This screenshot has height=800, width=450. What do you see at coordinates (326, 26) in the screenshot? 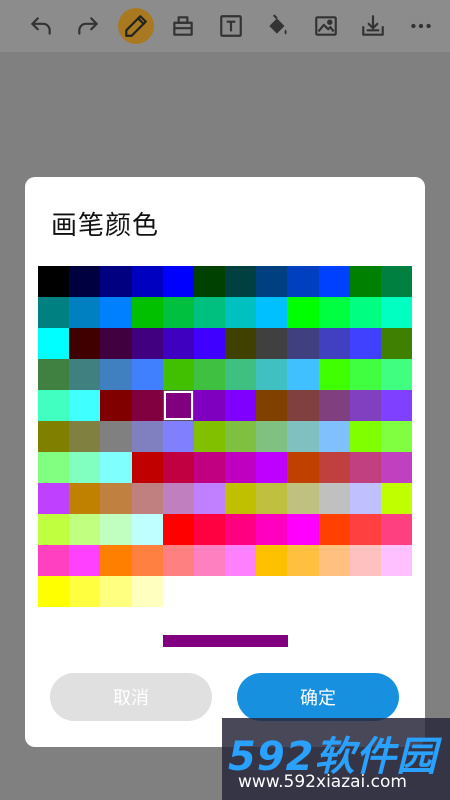
I see `image-button` at bounding box center [326, 26].